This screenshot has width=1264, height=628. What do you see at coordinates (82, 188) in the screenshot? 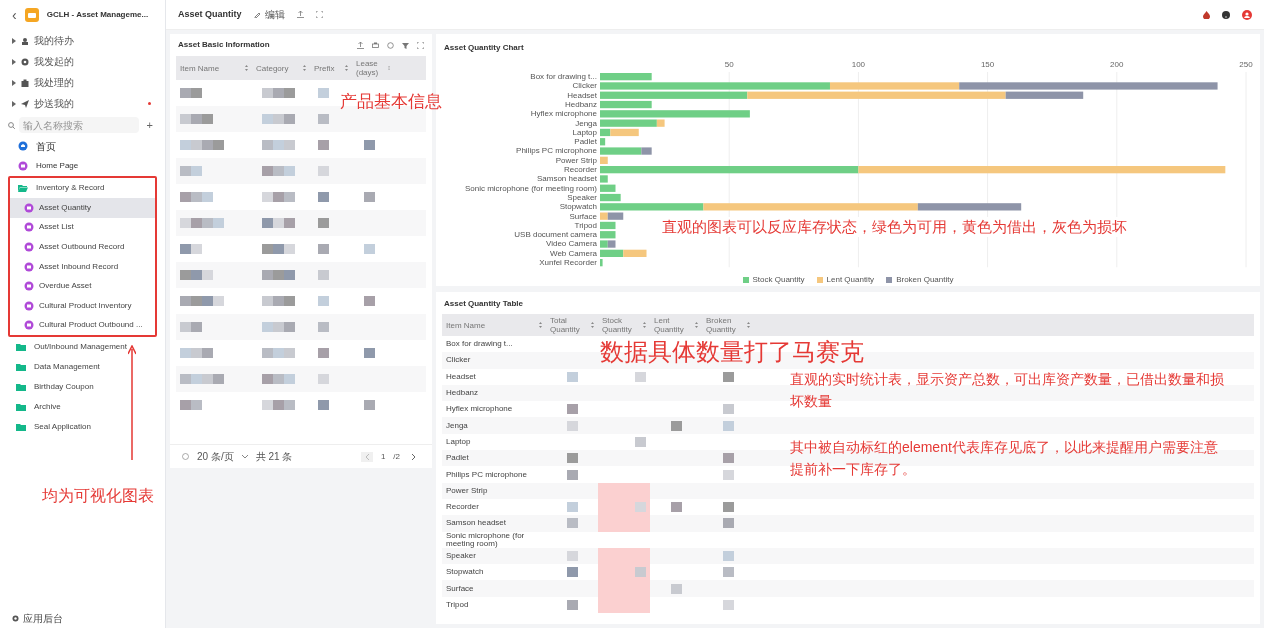
I see `sidebar-folder: Inventory & Record` at bounding box center [82, 188].